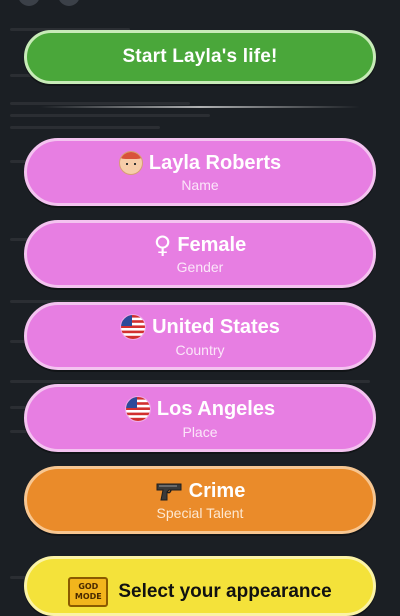  I want to click on name-caption: Name, so click(200, 184).